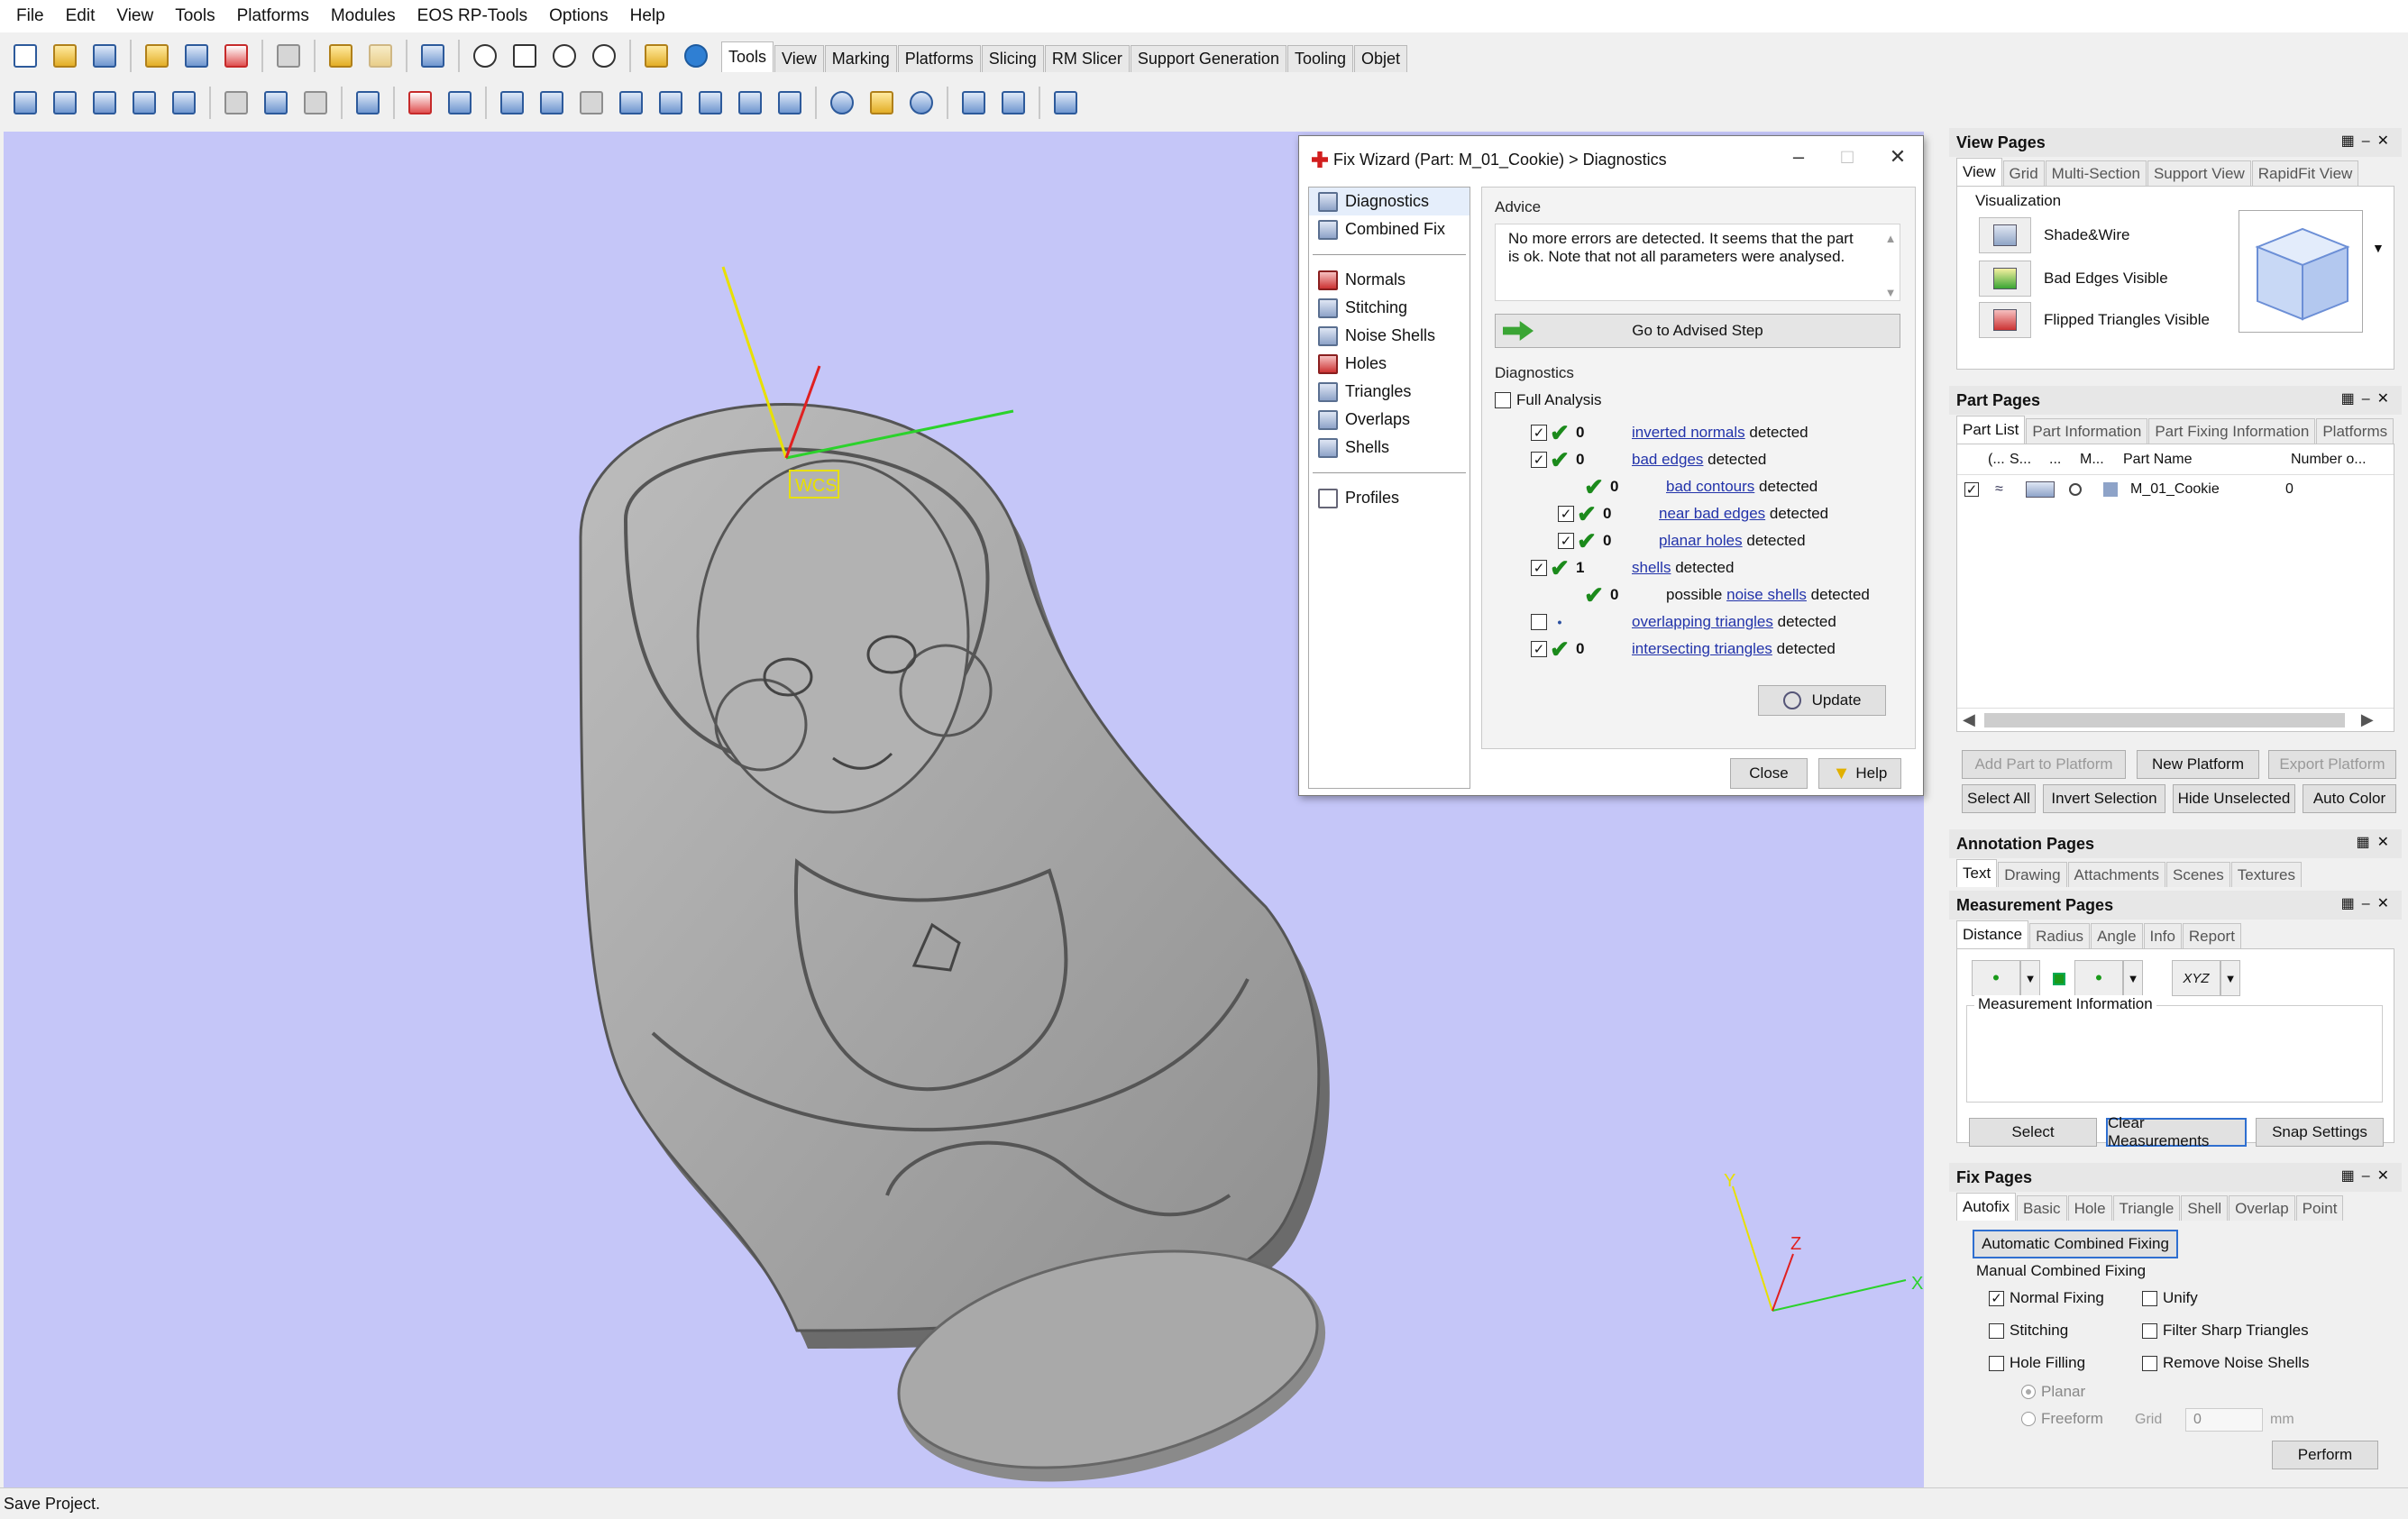 The image size is (2408, 1519). I want to click on tab-rapidfit-view: RapidFit View, so click(2305, 173).